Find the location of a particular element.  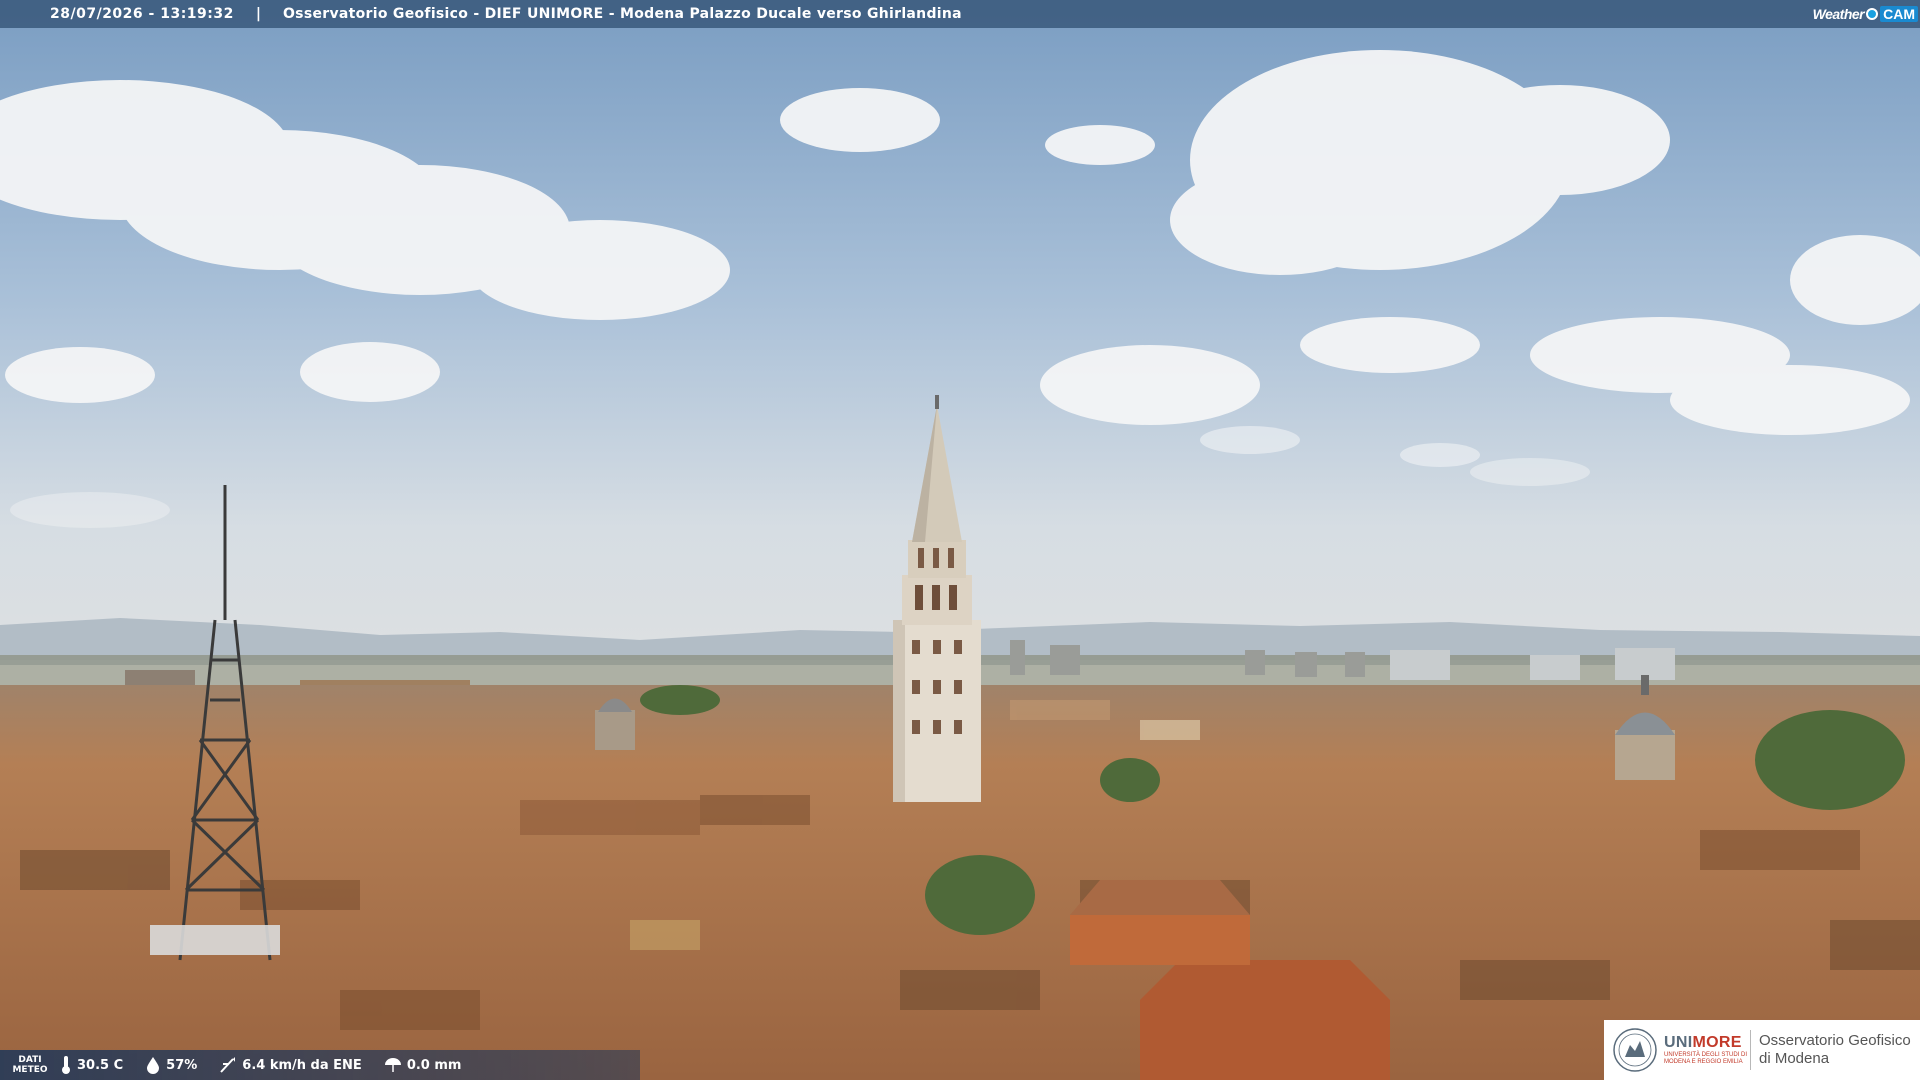

weather-data-label: DATI METEO is located at coordinates (30, 1065).